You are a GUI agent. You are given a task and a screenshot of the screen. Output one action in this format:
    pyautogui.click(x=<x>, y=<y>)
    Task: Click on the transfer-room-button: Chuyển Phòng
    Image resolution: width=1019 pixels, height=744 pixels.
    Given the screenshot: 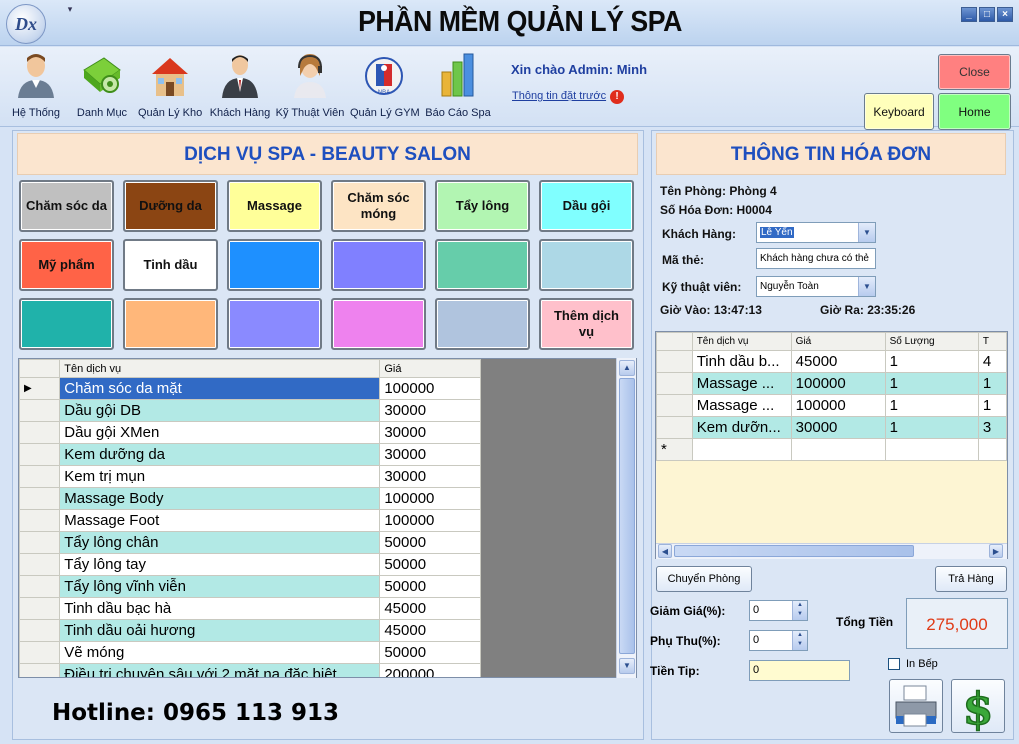 What is the action you would take?
    pyautogui.click(x=704, y=579)
    